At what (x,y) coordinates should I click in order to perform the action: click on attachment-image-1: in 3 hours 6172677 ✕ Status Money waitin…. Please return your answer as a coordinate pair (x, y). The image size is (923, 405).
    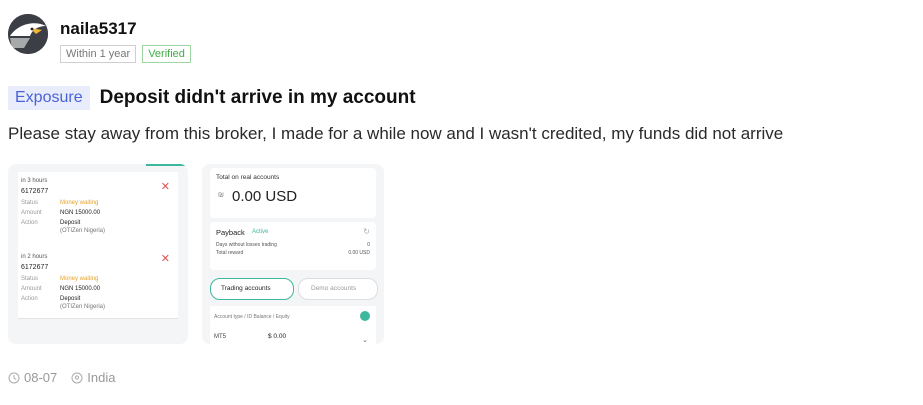
    Looking at the image, I should click on (98, 254).